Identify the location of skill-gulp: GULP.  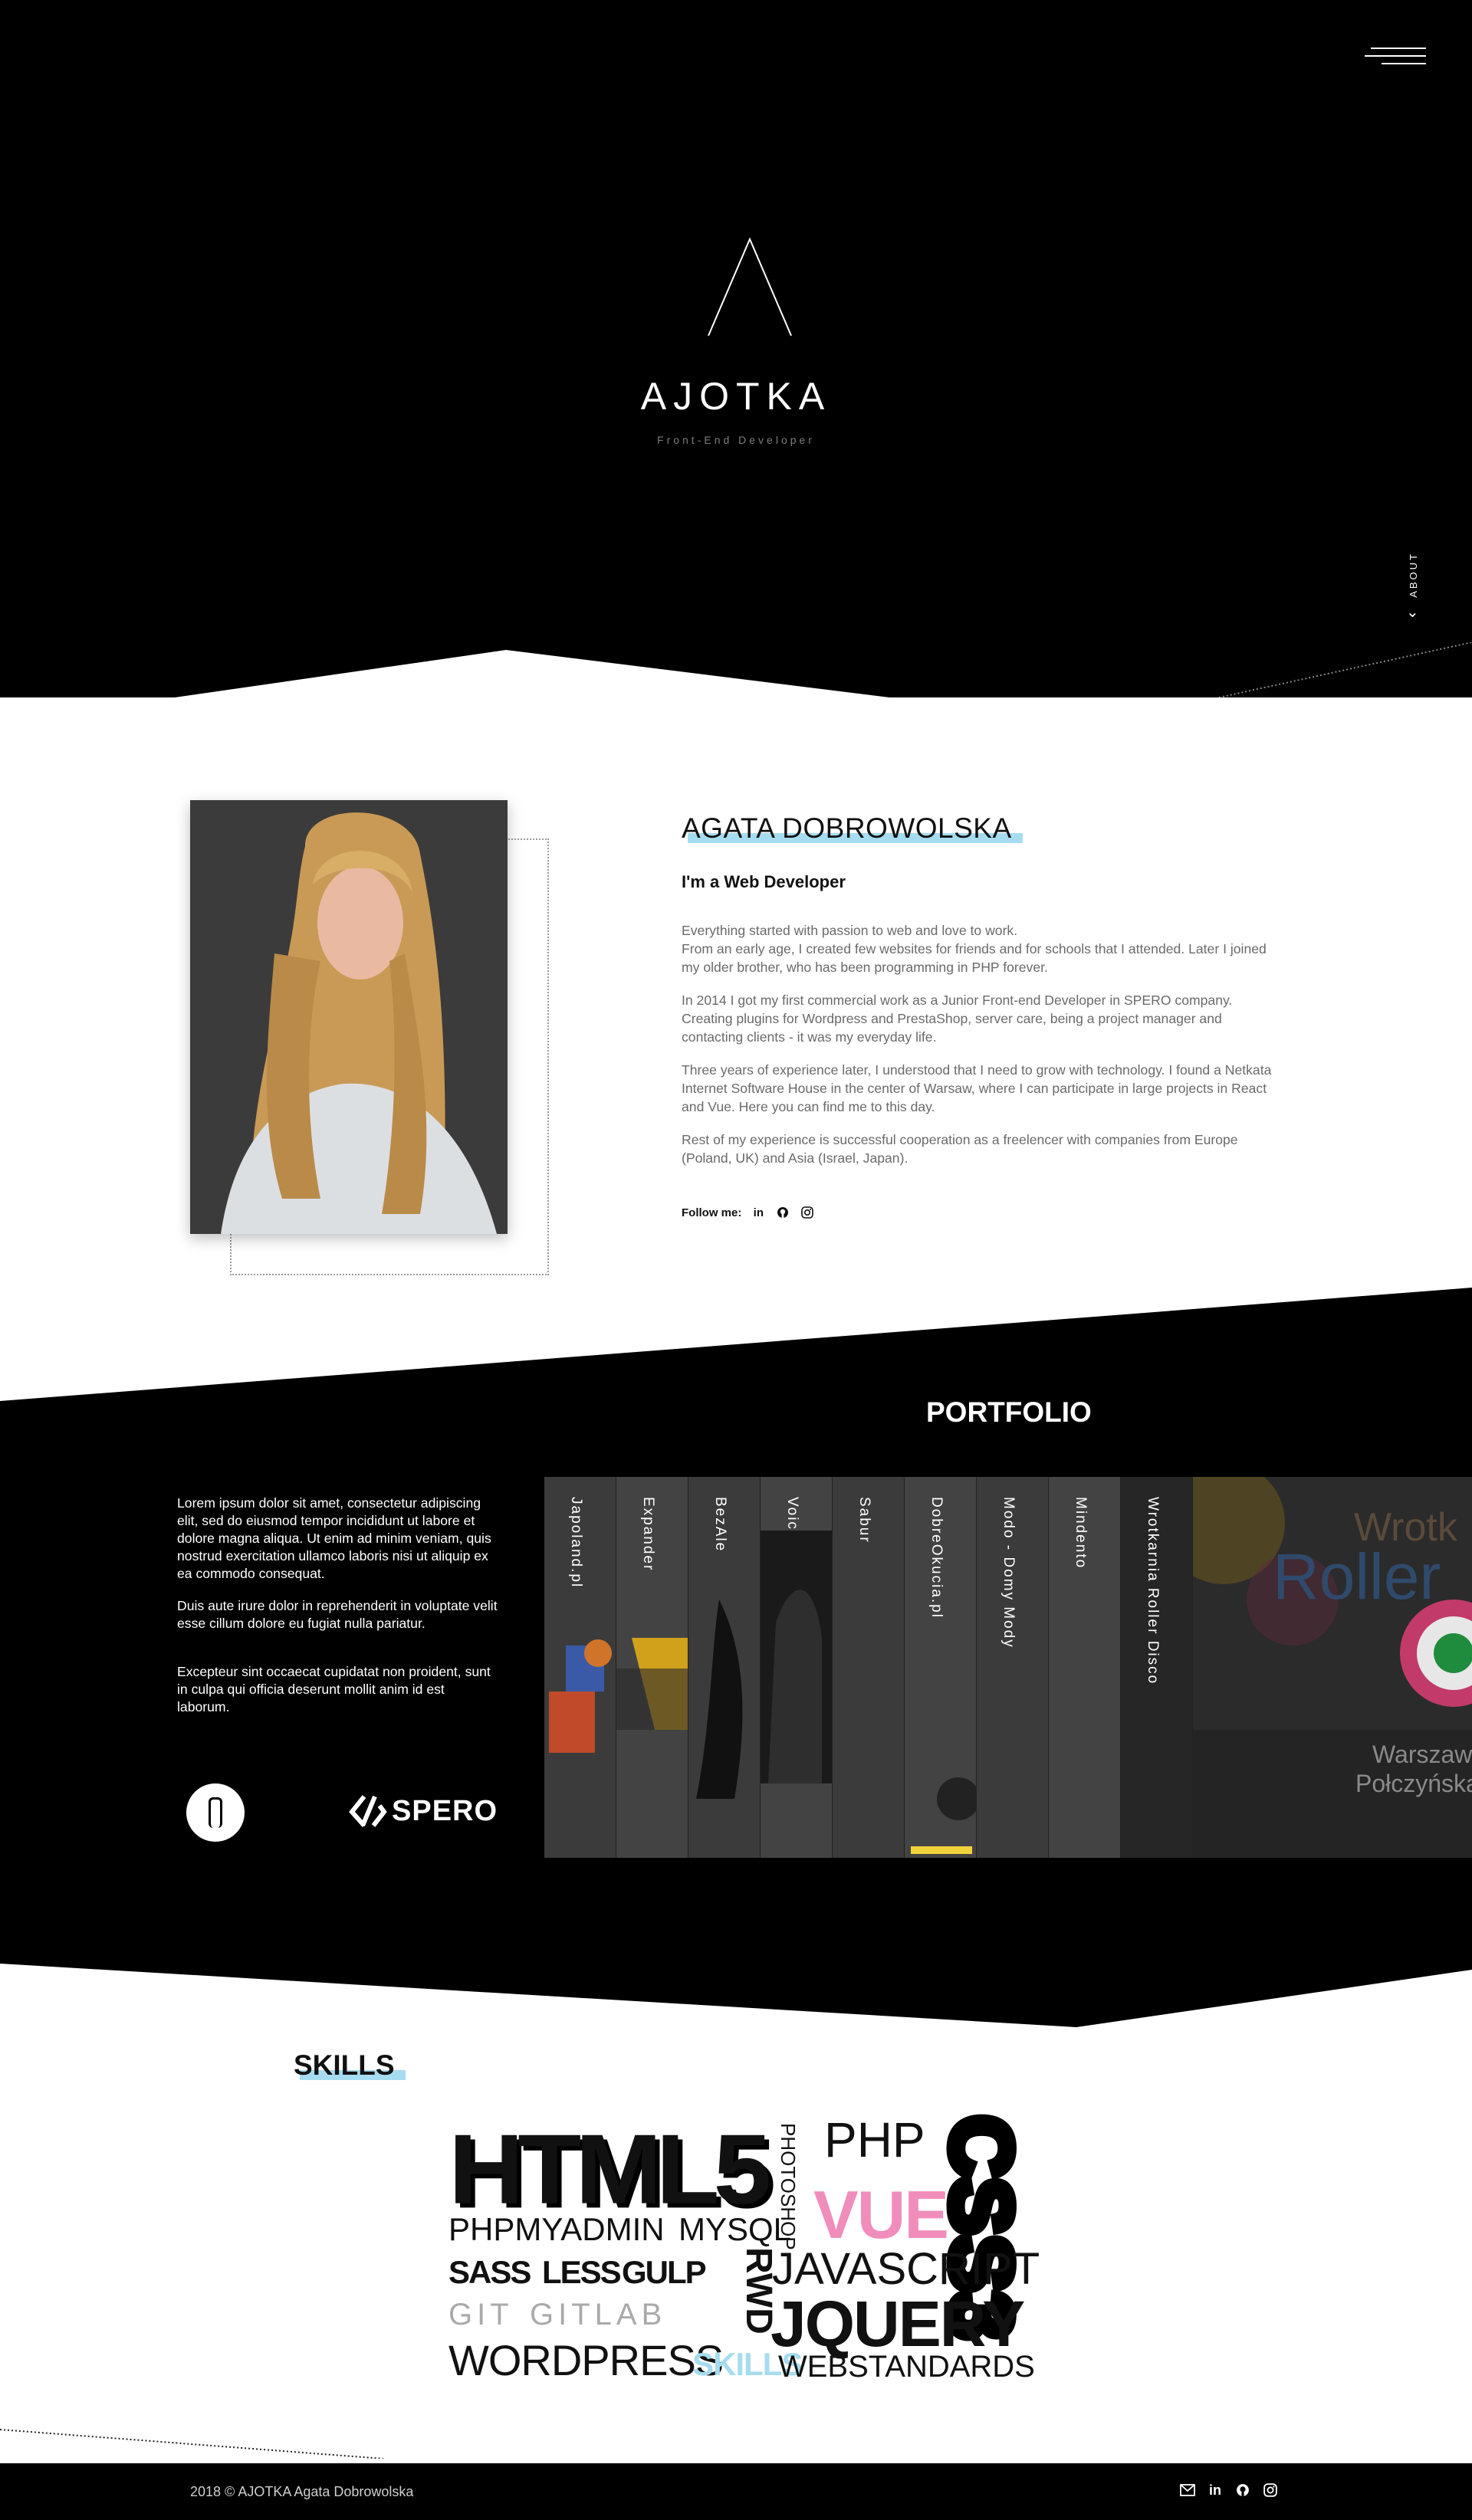
(664, 2272).